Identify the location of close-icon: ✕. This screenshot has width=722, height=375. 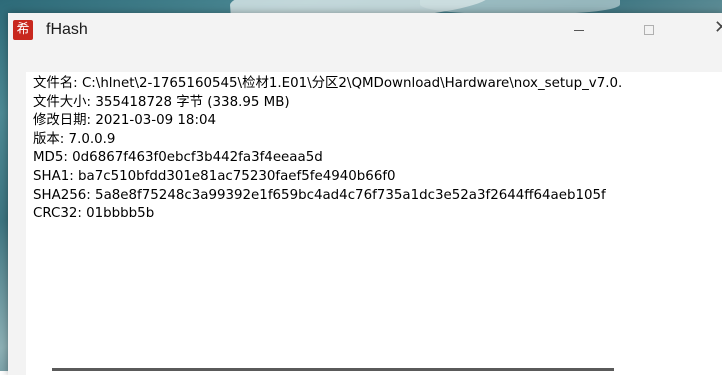
(718, 27).